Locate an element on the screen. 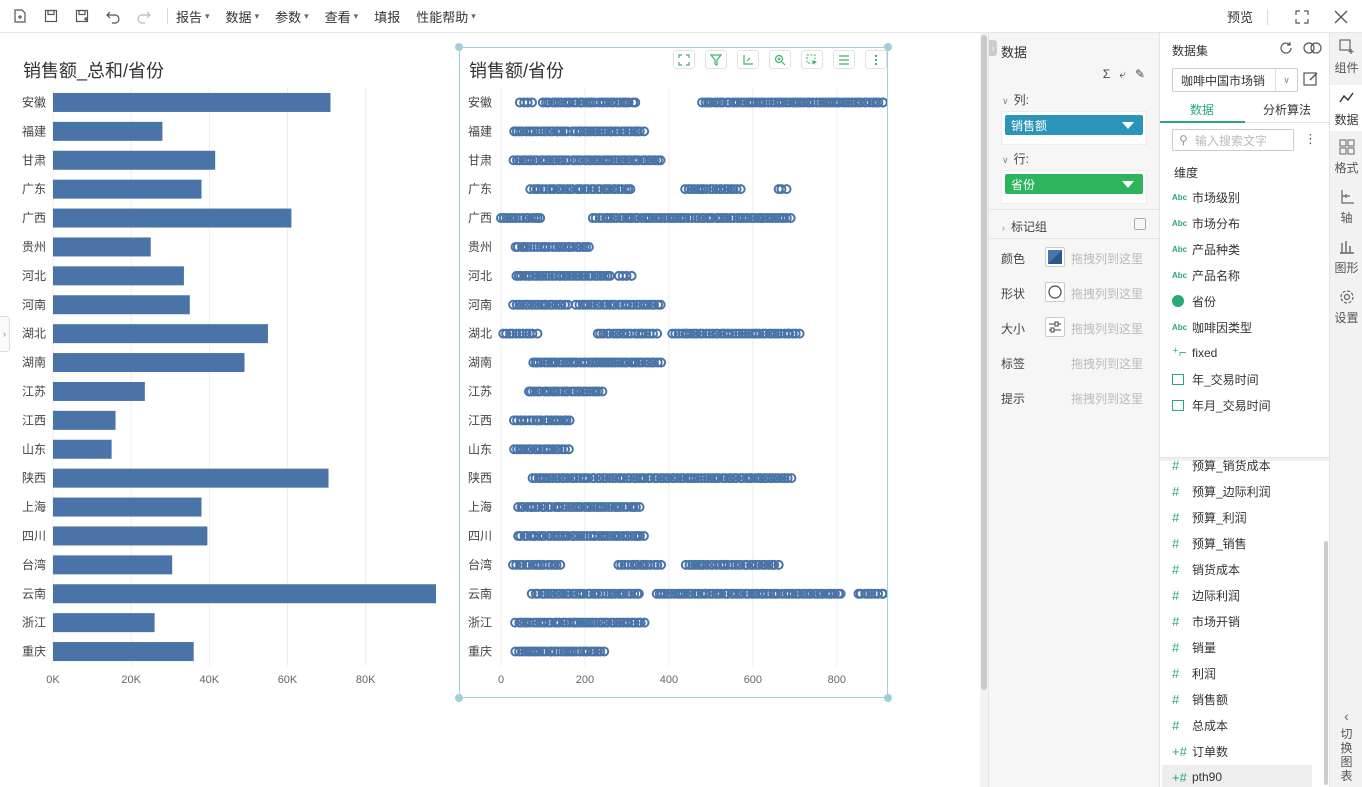 Image resolution: width=1362 pixels, height=787 pixels. canvas-scrollbar is located at coordinates (984, 410).